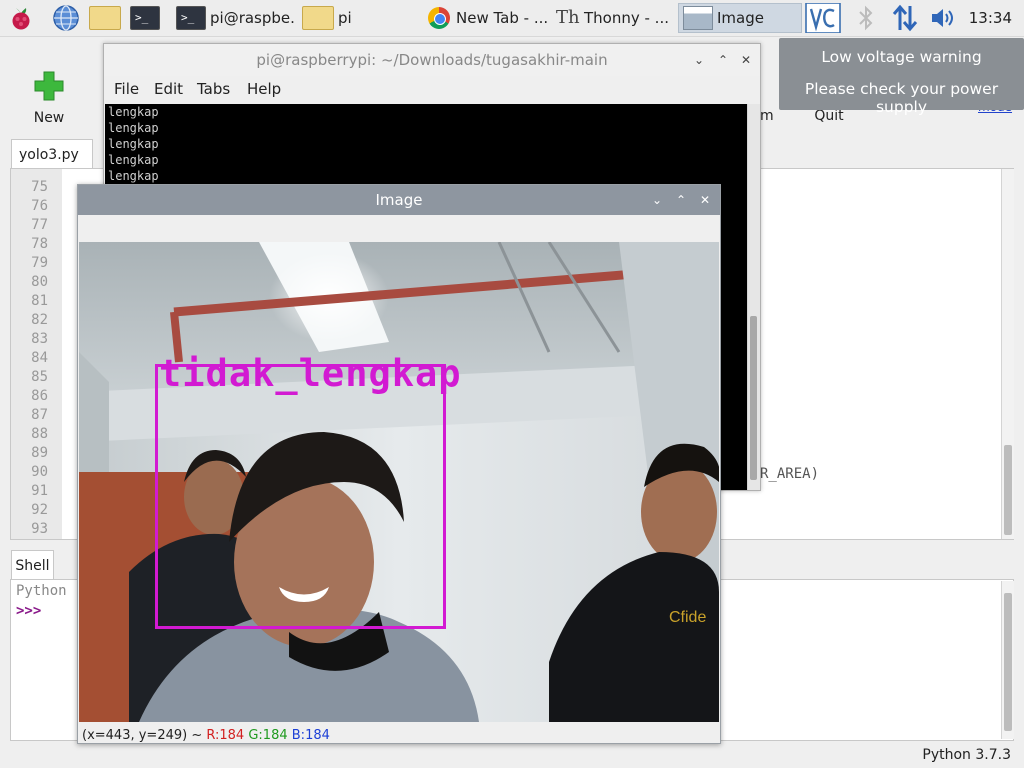 This screenshot has width=1024, height=768. What do you see at coordinates (29, 611) in the screenshot?
I see `shell-prompt: >>>` at bounding box center [29, 611].